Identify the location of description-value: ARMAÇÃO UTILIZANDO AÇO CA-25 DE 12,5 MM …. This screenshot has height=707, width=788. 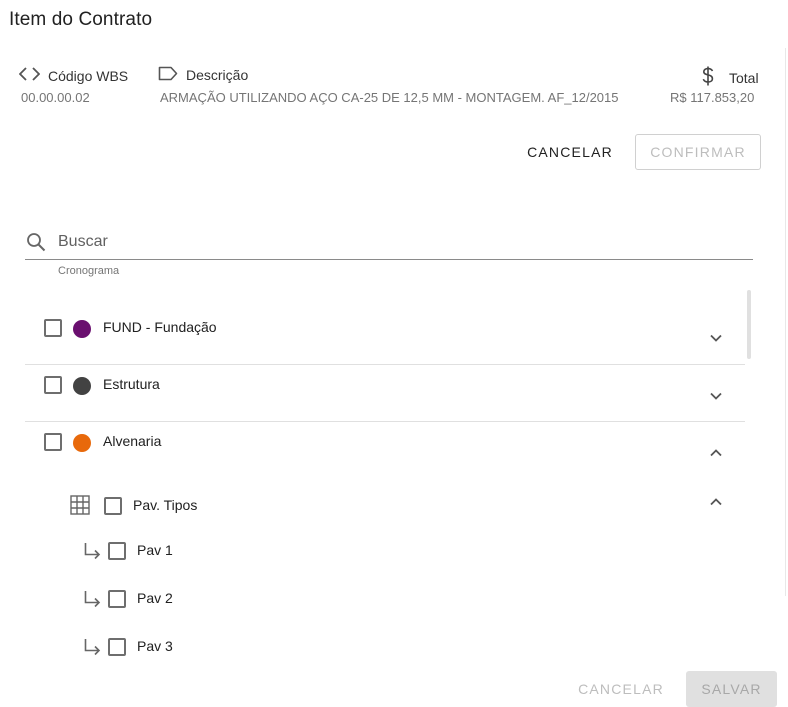
(389, 97).